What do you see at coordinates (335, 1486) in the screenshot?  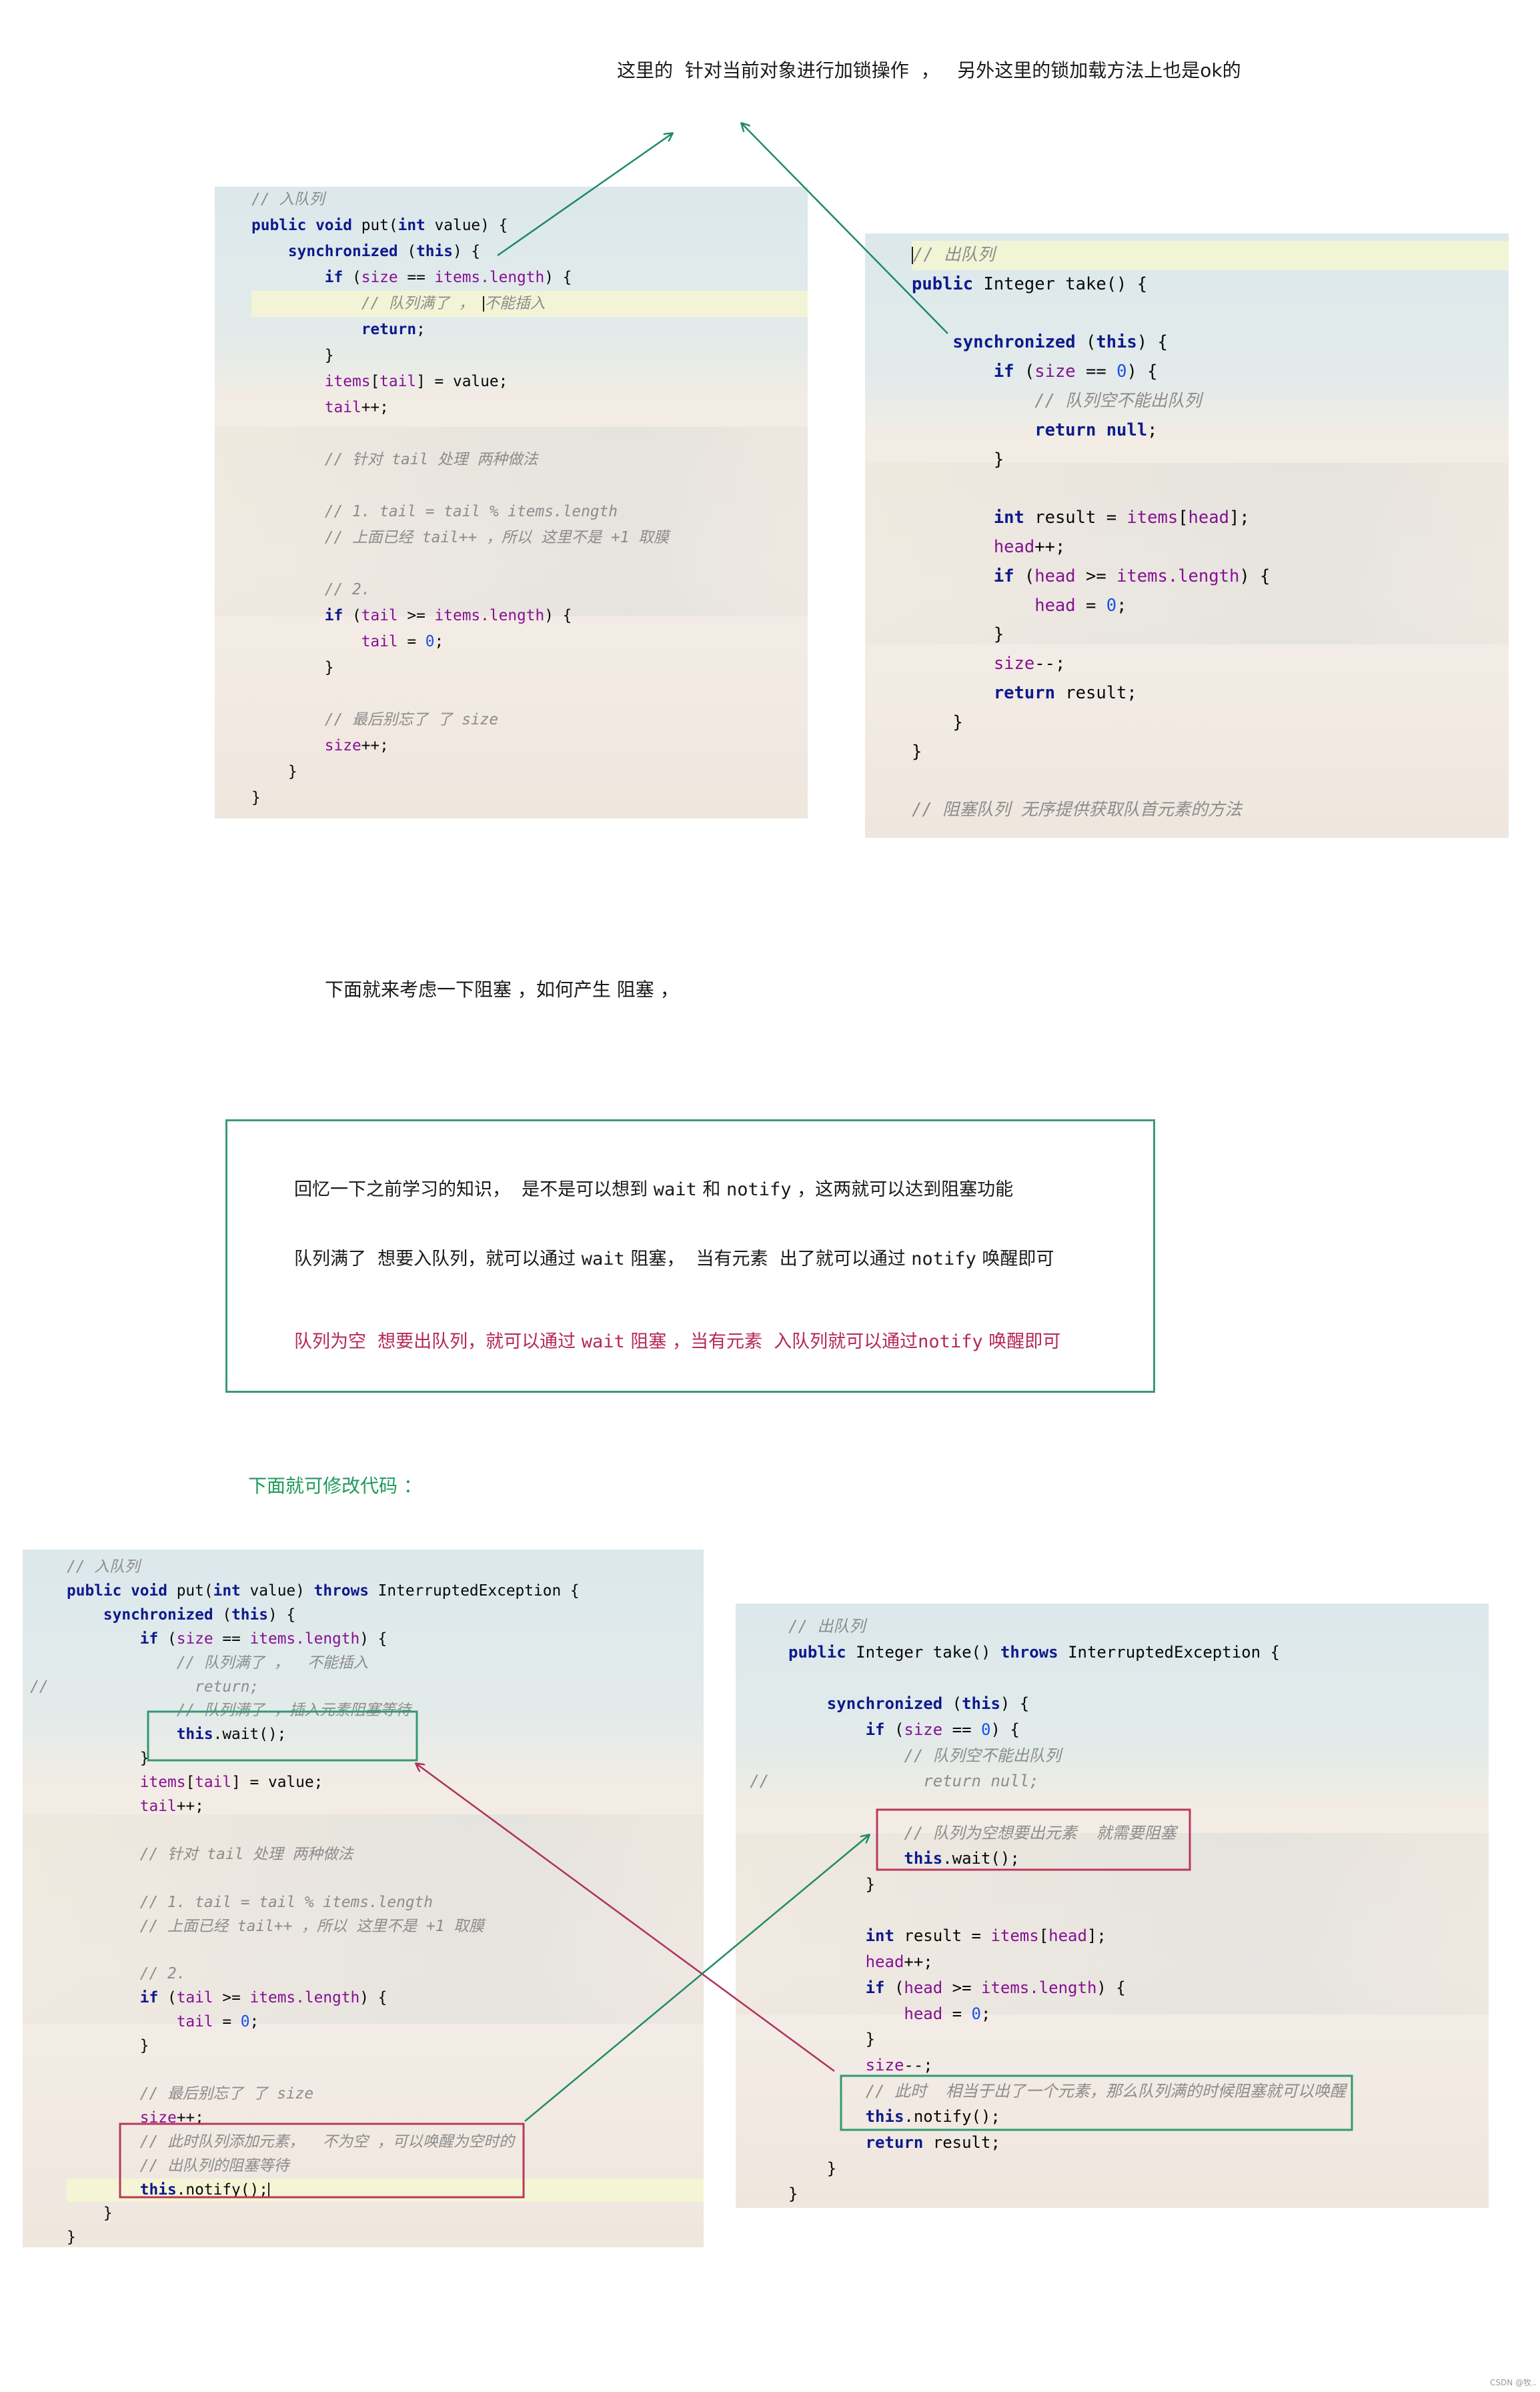 I see `modify-heading: 下面就可修改代码 ：` at bounding box center [335, 1486].